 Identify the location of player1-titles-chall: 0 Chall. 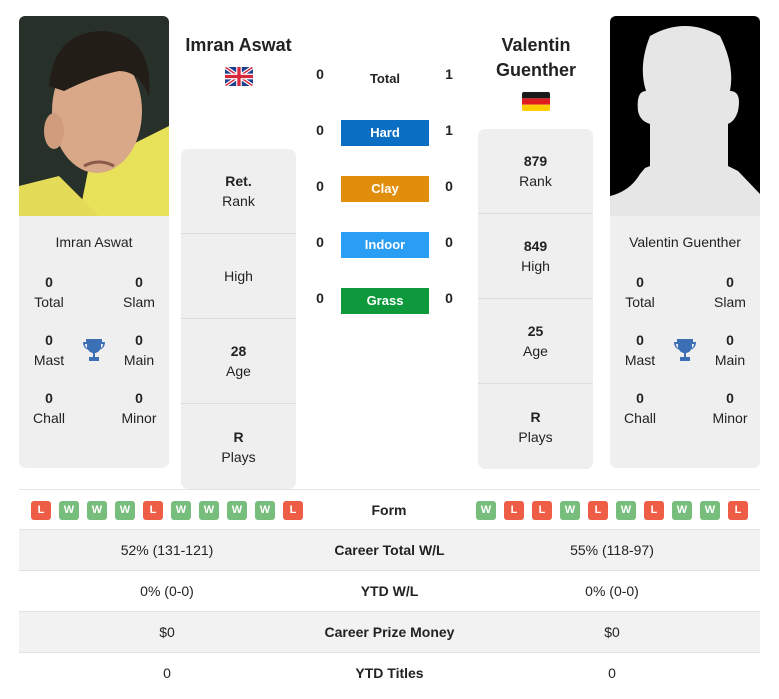
(49, 408).